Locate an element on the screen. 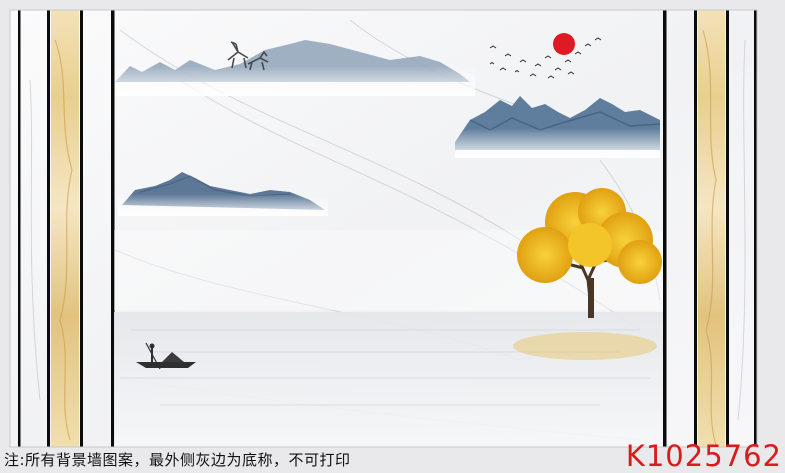 Image resolution: width=785 pixels, height=473 pixels. product-code: K1025762 is located at coordinates (703, 456).